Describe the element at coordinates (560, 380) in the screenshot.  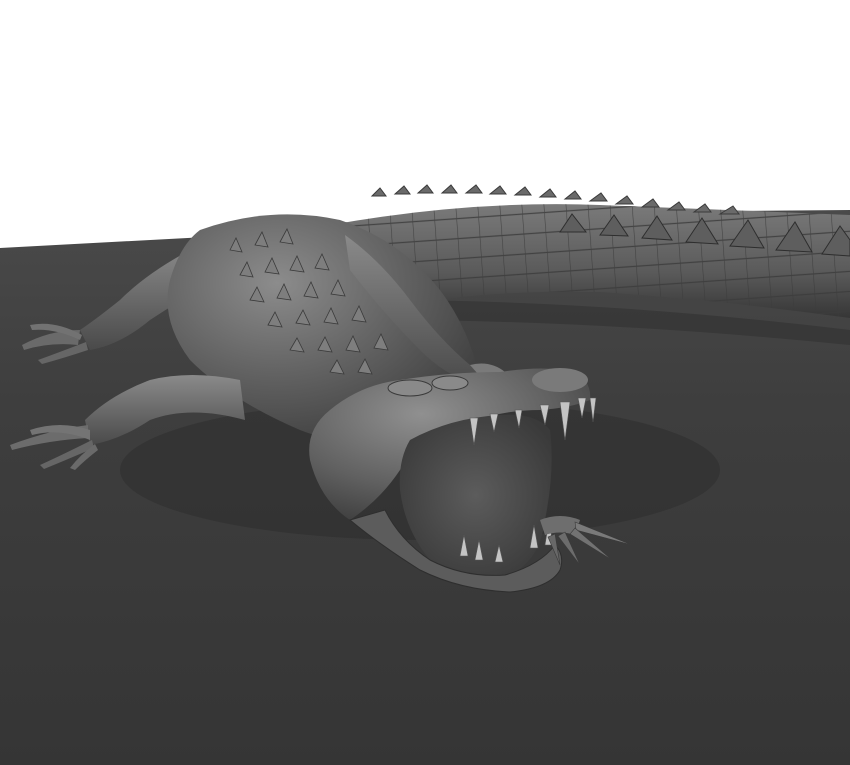
I see `snout-tip` at that location.